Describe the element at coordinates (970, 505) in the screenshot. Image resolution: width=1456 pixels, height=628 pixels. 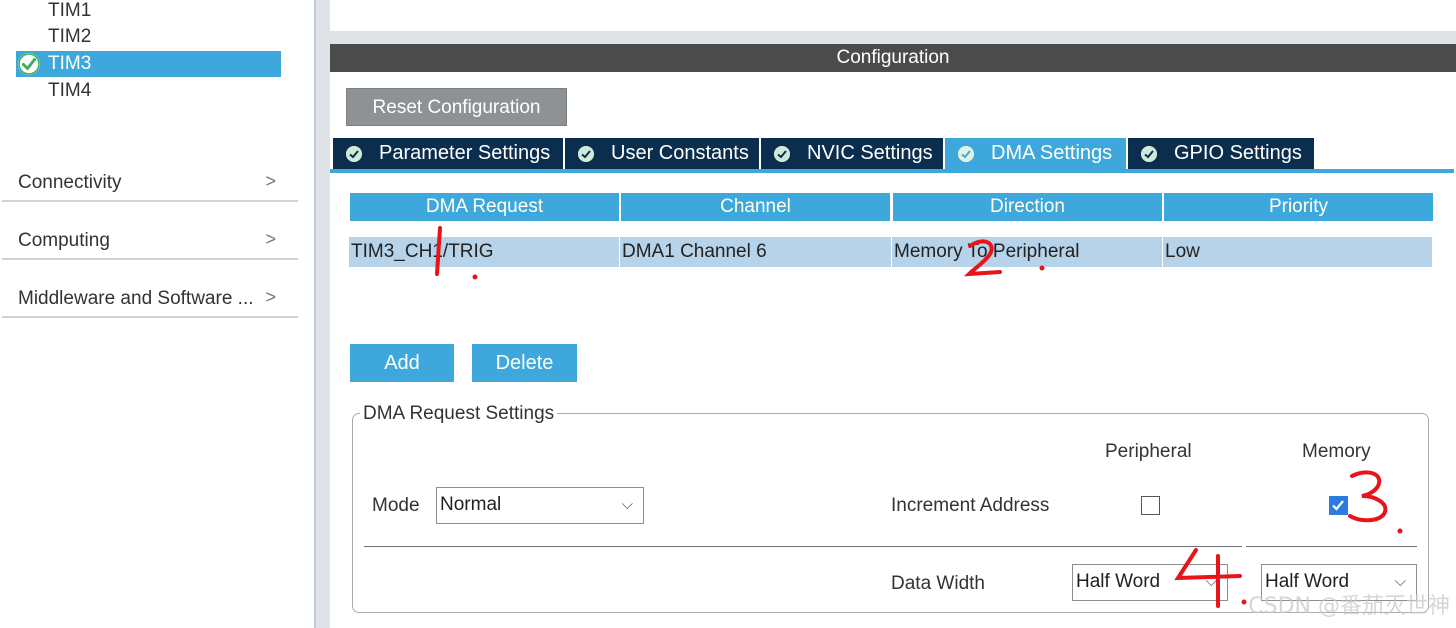
I see `increment-address-label: Increment Address` at that location.